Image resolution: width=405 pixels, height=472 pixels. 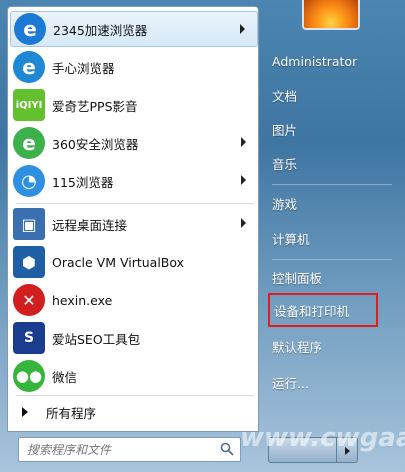 What do you see at coordinates (312, 311) in the screenshot?
I see `place-label: 设备和打印机` at bounding box center [312, 311].